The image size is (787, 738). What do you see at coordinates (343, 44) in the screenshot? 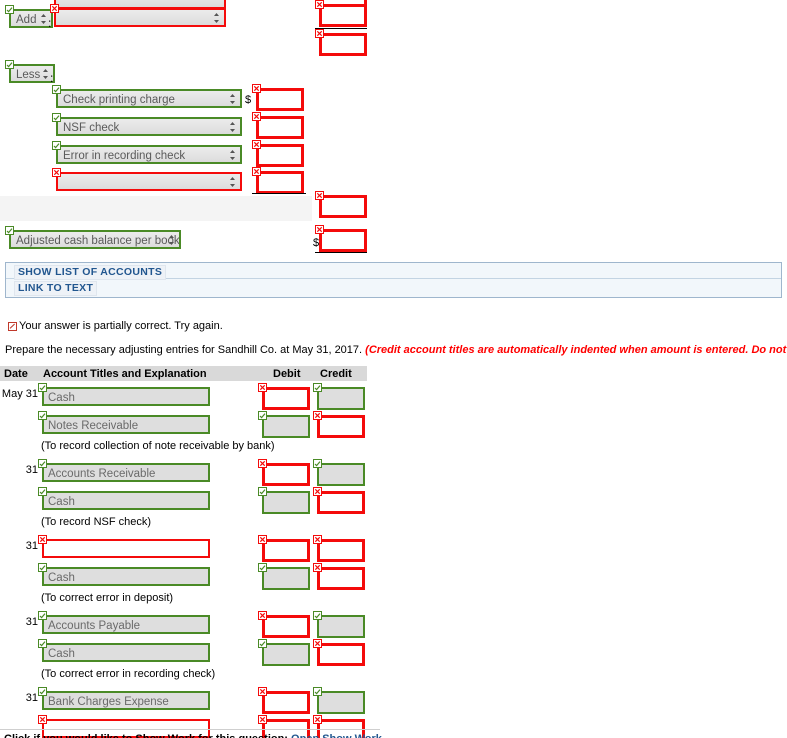
I see `add-amount-2-input` at bounding box center [343, 44].